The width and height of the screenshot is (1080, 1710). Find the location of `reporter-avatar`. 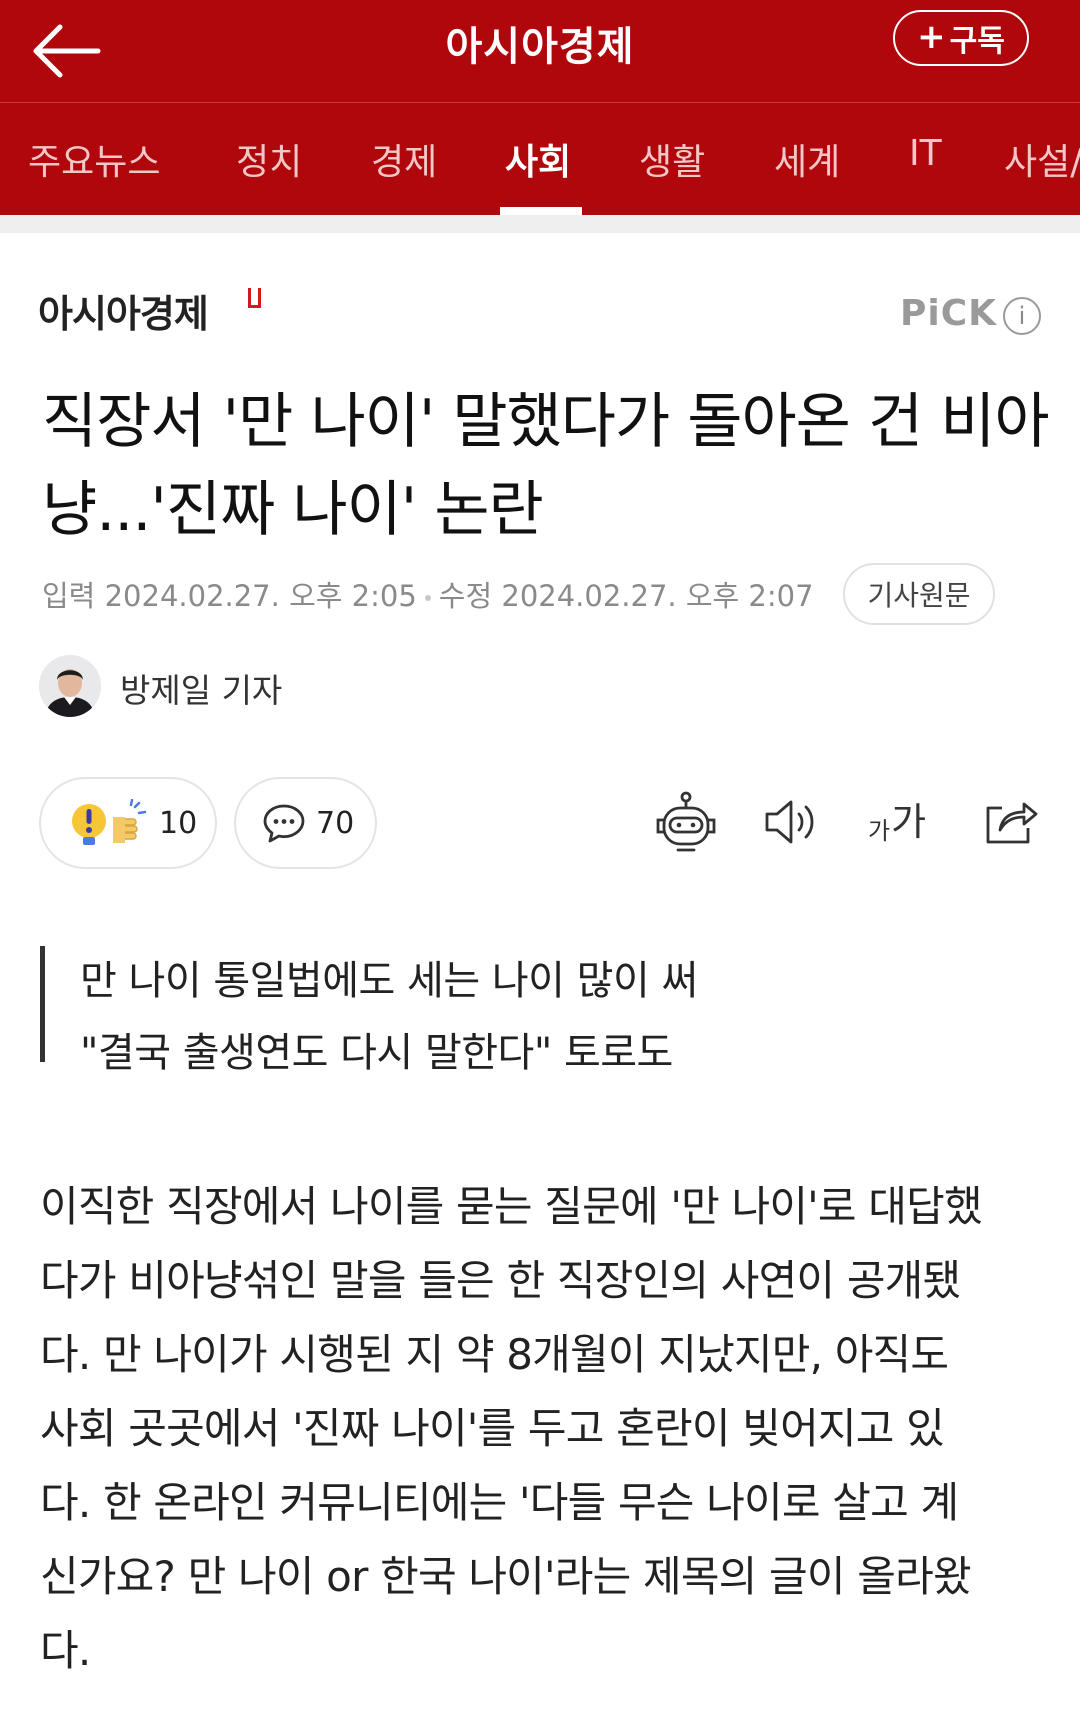

reporter-avatar is located at coordinates (70, 686).